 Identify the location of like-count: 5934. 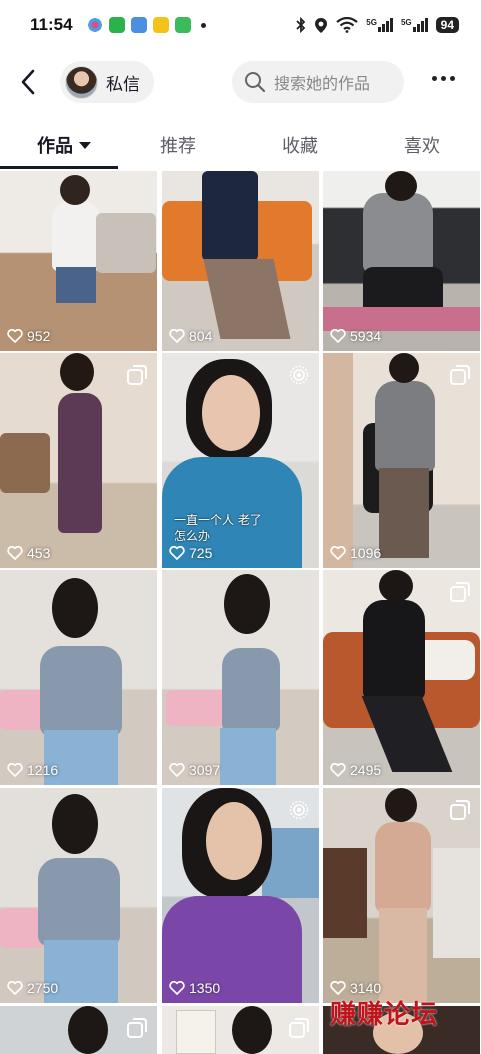
(355, 336).